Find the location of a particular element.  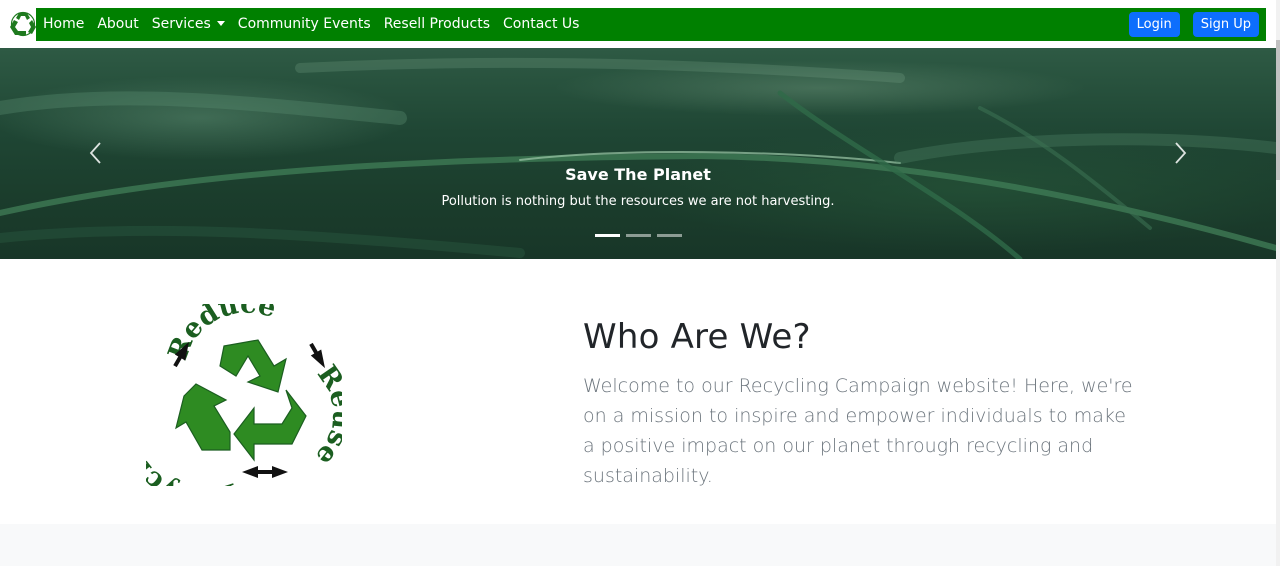

login-button: Login is located at coordinates (1154, 24).